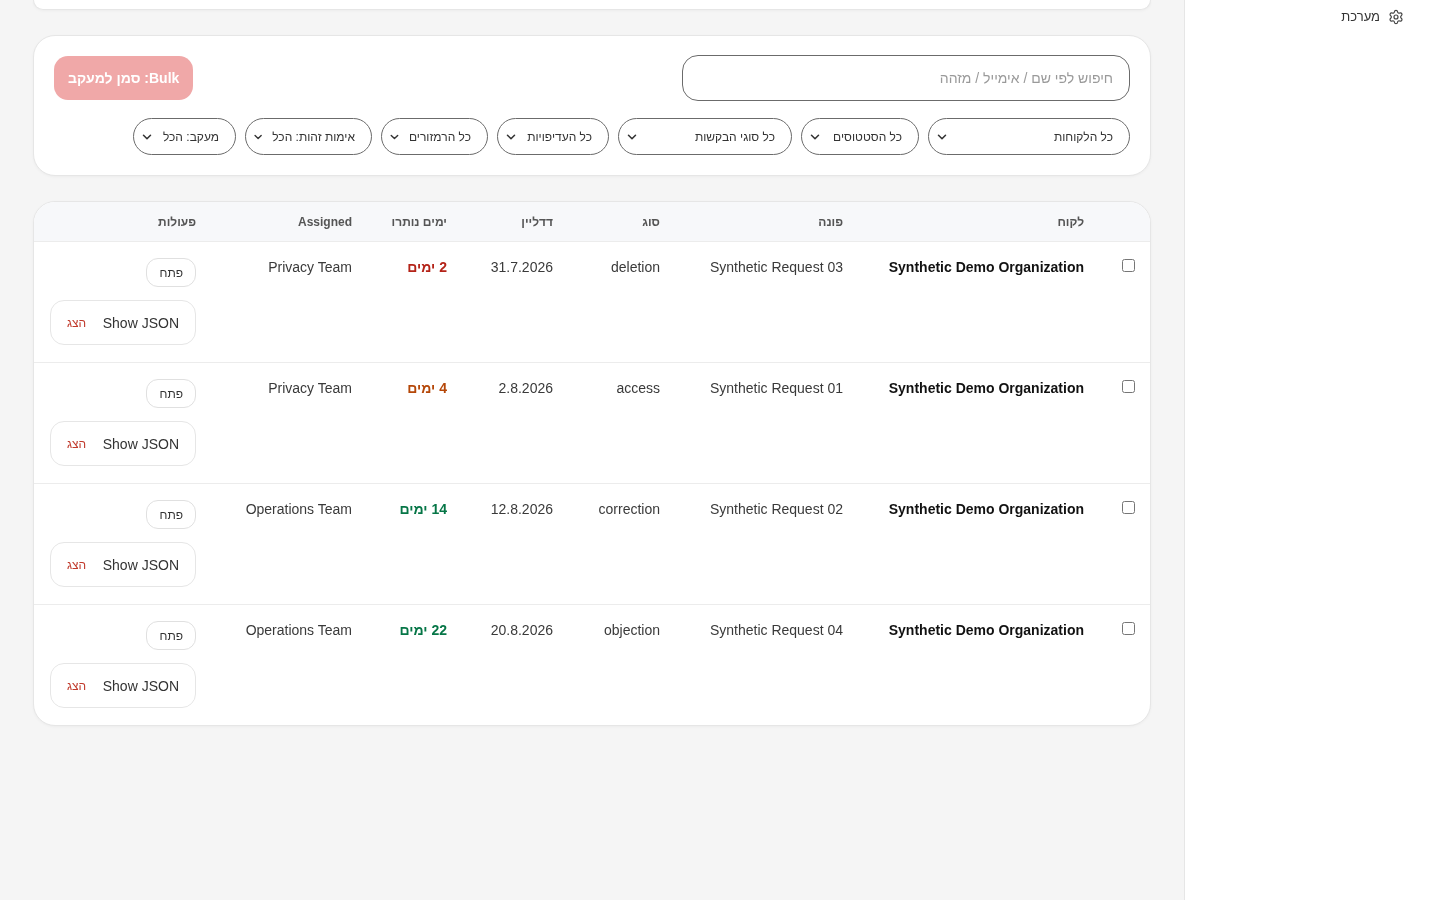 This screenshot has height=900, width=1440. Describe the element at coordinates (521, 509) in the screenshot. I see `deadline-cell-text: 12.8.2026` at that location.